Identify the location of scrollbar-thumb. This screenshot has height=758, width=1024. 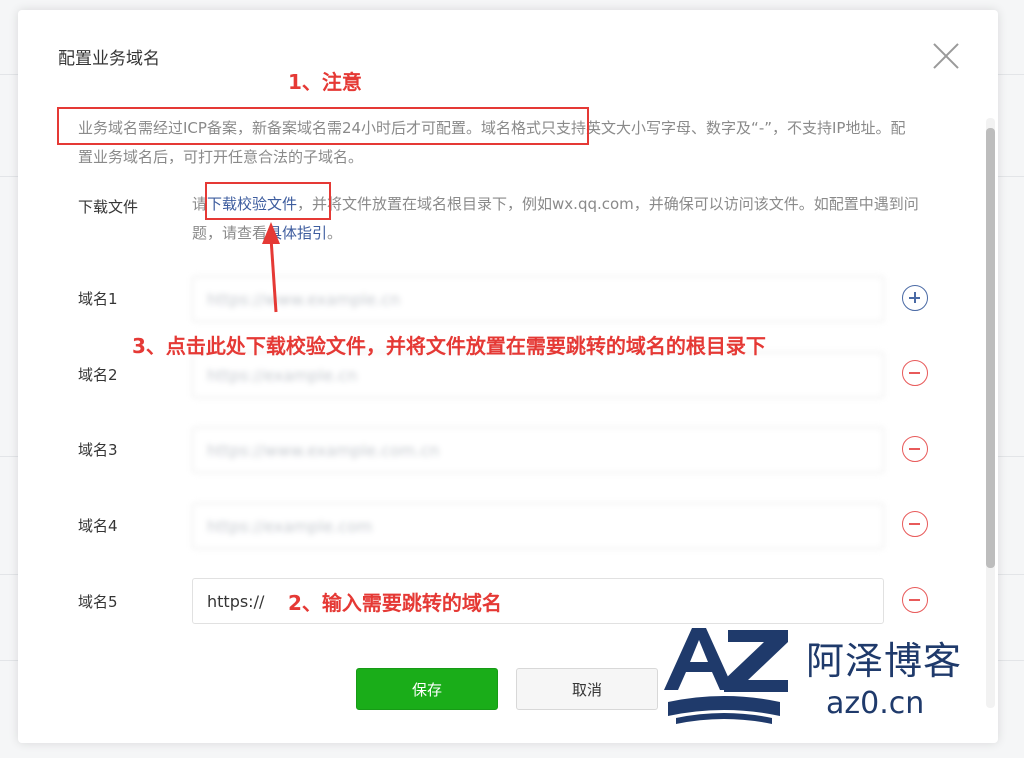
(990, 348).